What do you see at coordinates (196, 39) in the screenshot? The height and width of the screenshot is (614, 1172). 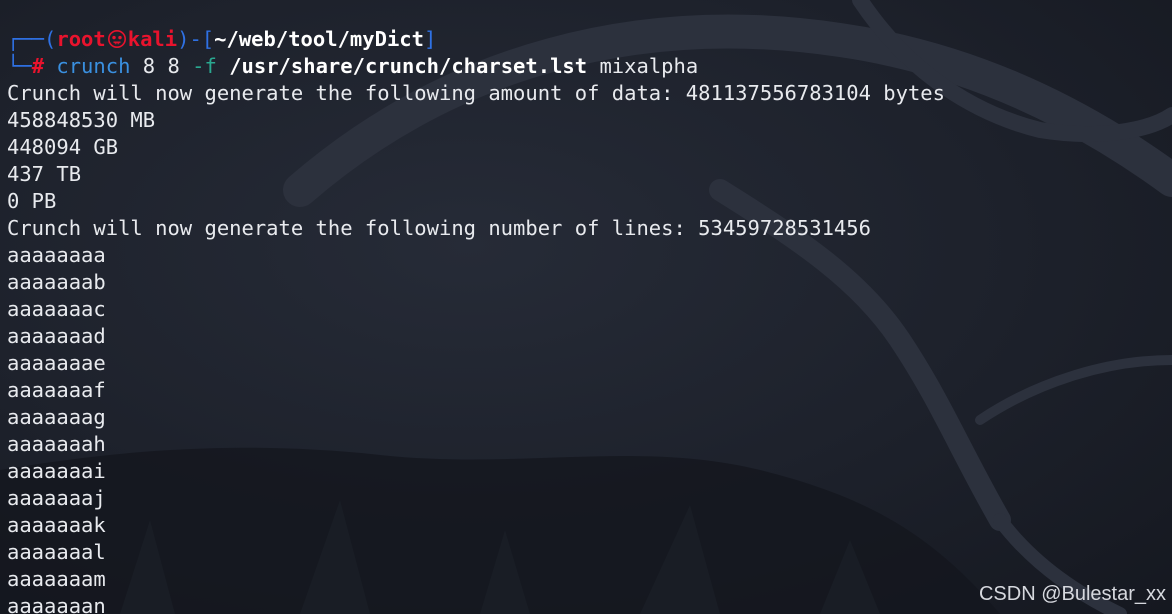 I see `prompt-dir-open: )-[` at bounding box center [196, 39].